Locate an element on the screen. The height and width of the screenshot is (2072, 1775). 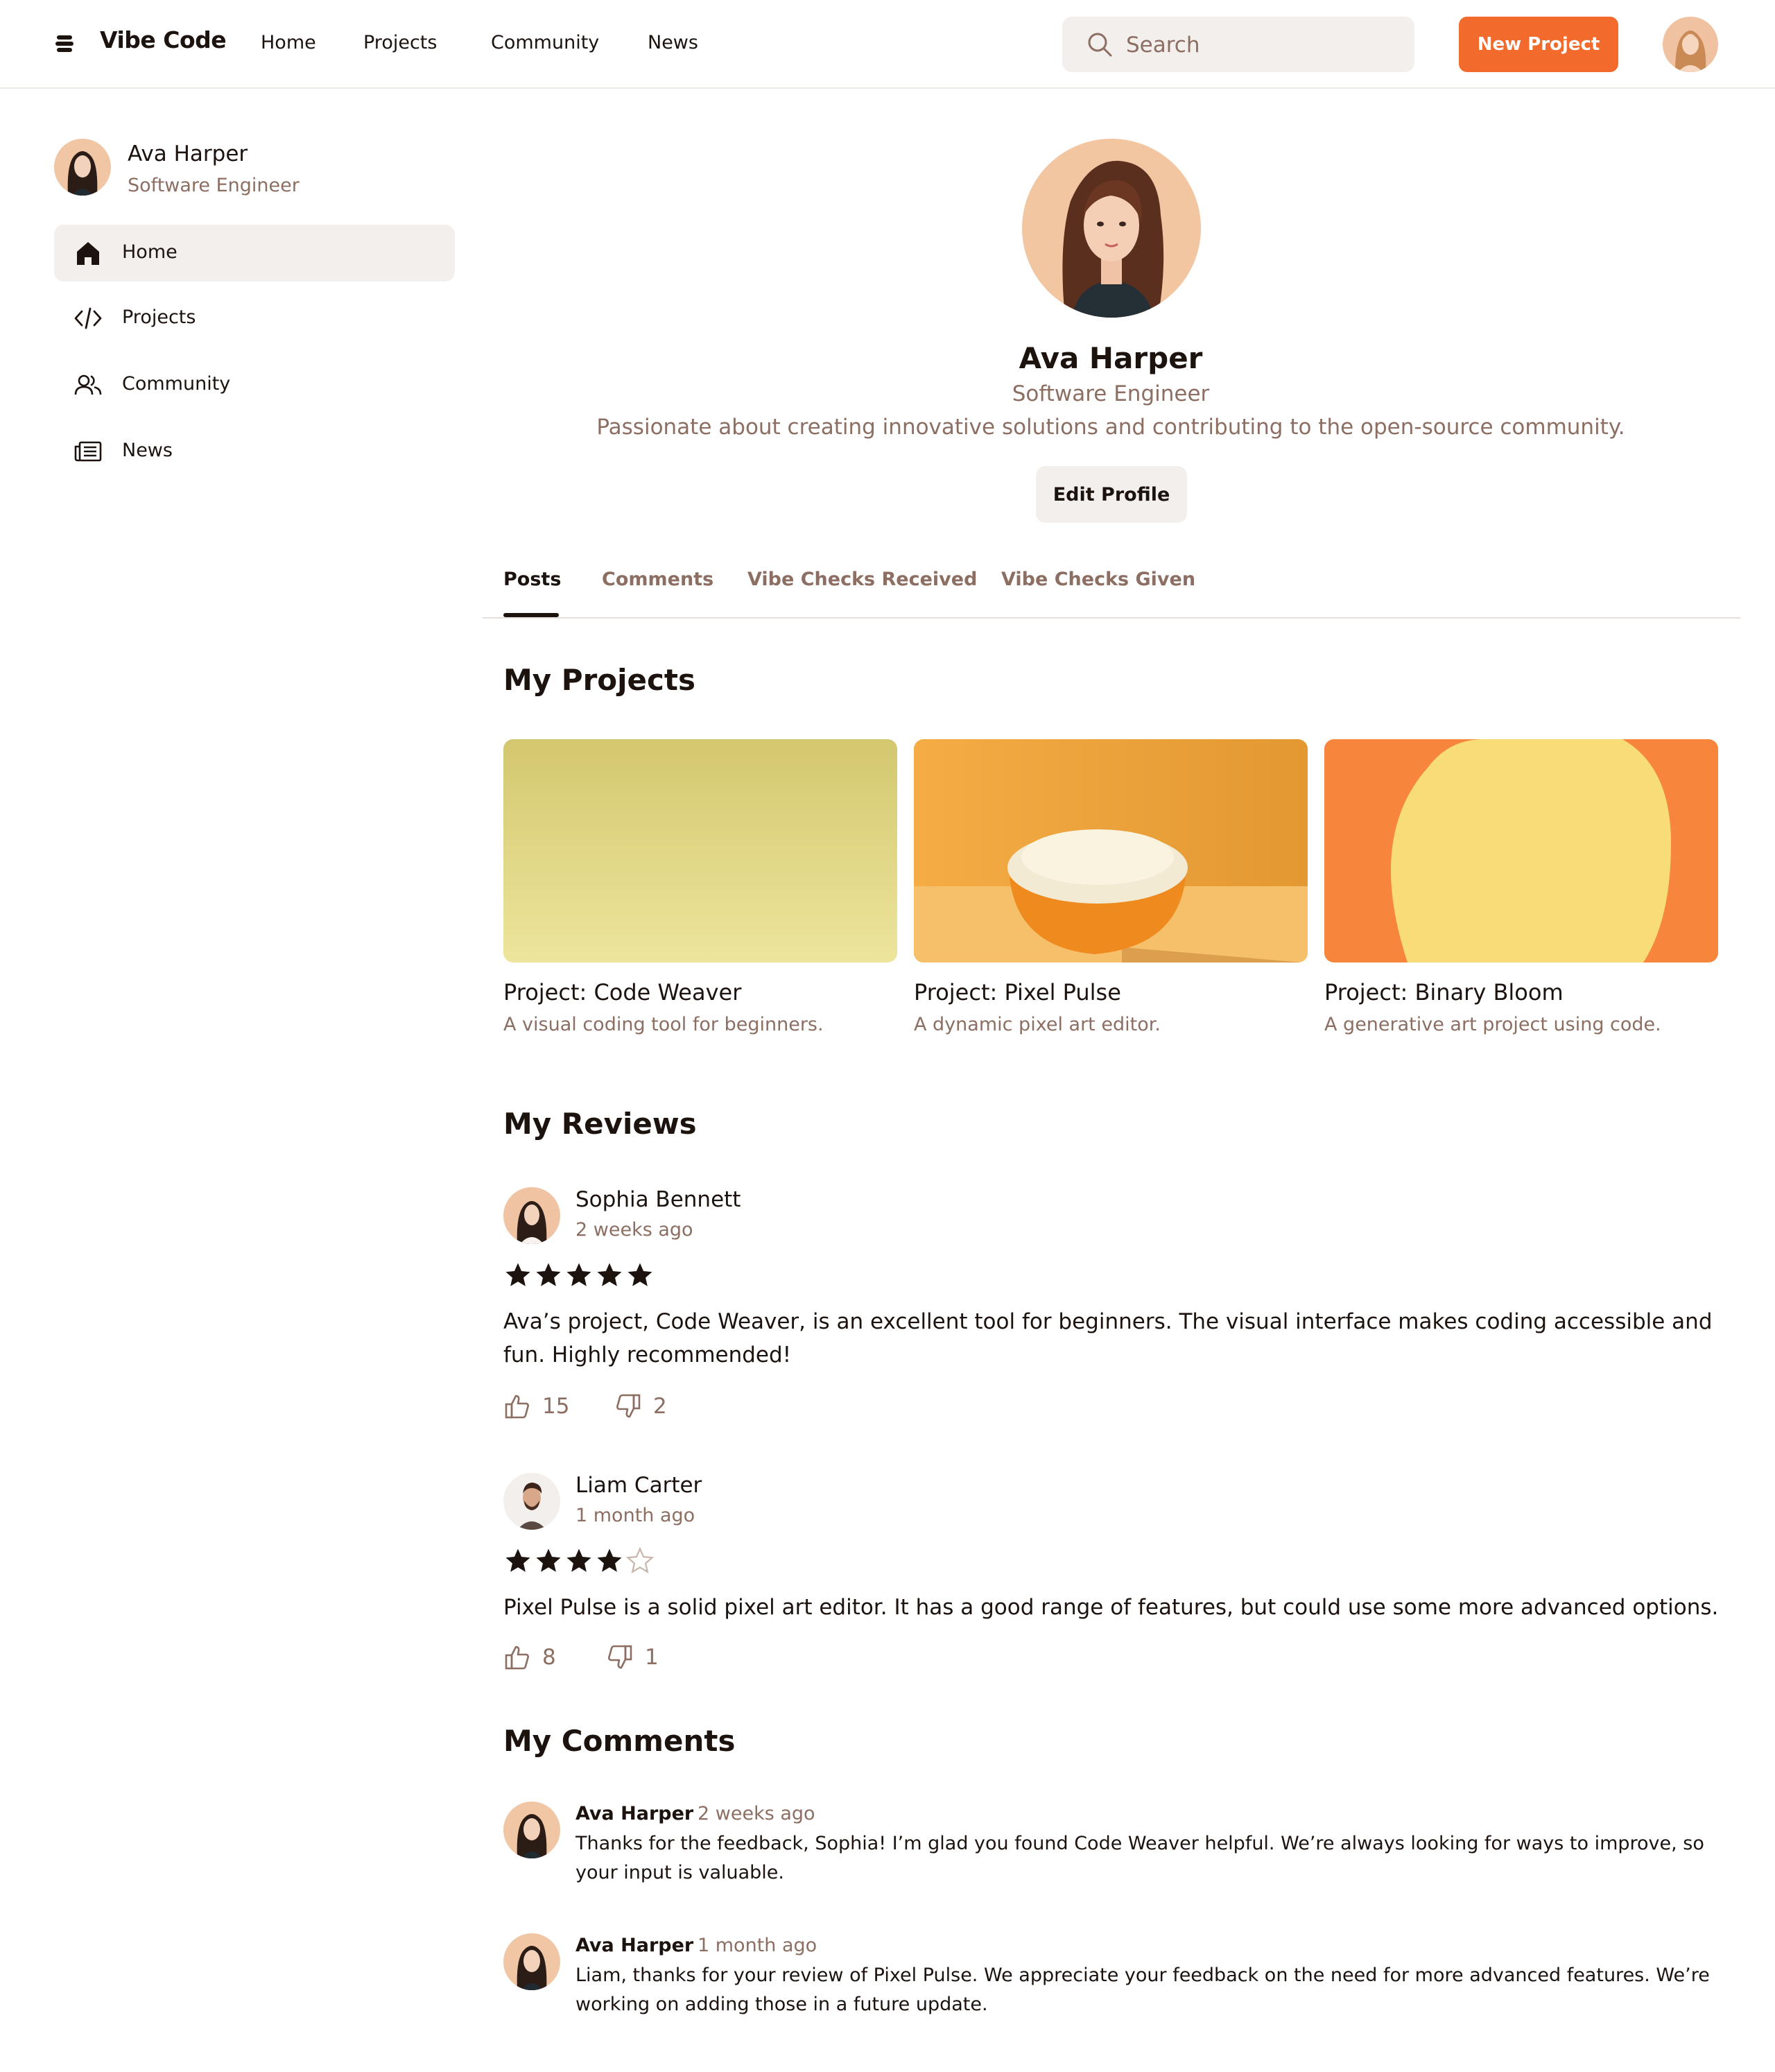
dislike-count: 2 is located at coordinates (660, 1406).